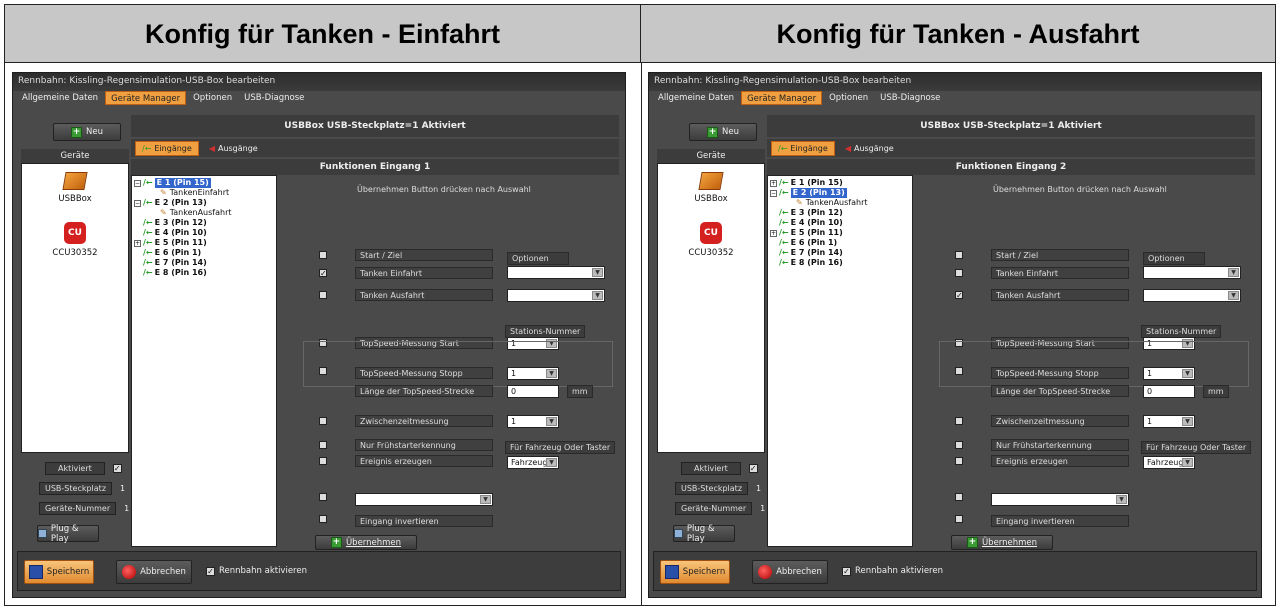 The height and width of the screenshot is (610, 1280). I want to click on tree-function-item: ✎ TankenEinfahrt, so click(204, 193).